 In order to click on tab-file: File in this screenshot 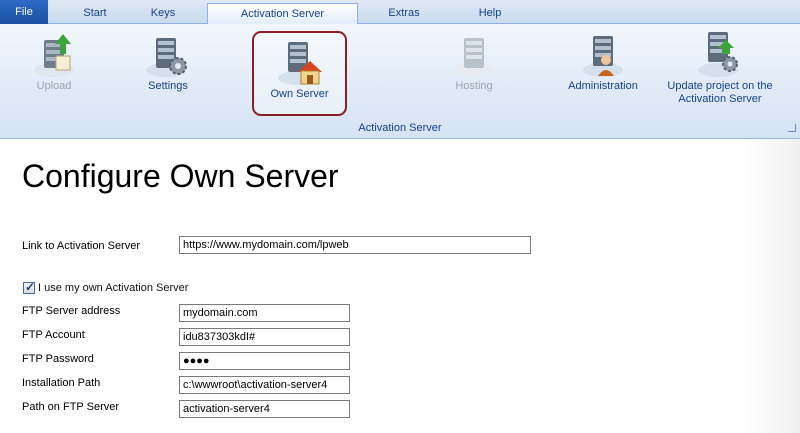, I will do `click(24, 12)`.